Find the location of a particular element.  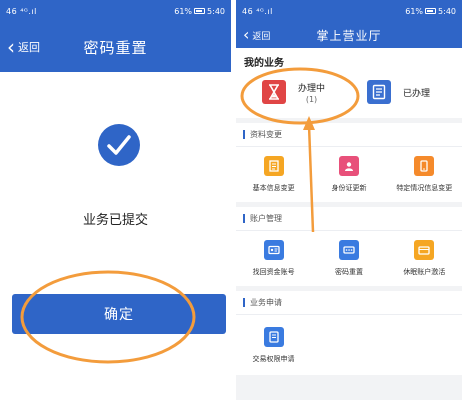

section-title: 资料变更 is located at coordinates (266, 134).